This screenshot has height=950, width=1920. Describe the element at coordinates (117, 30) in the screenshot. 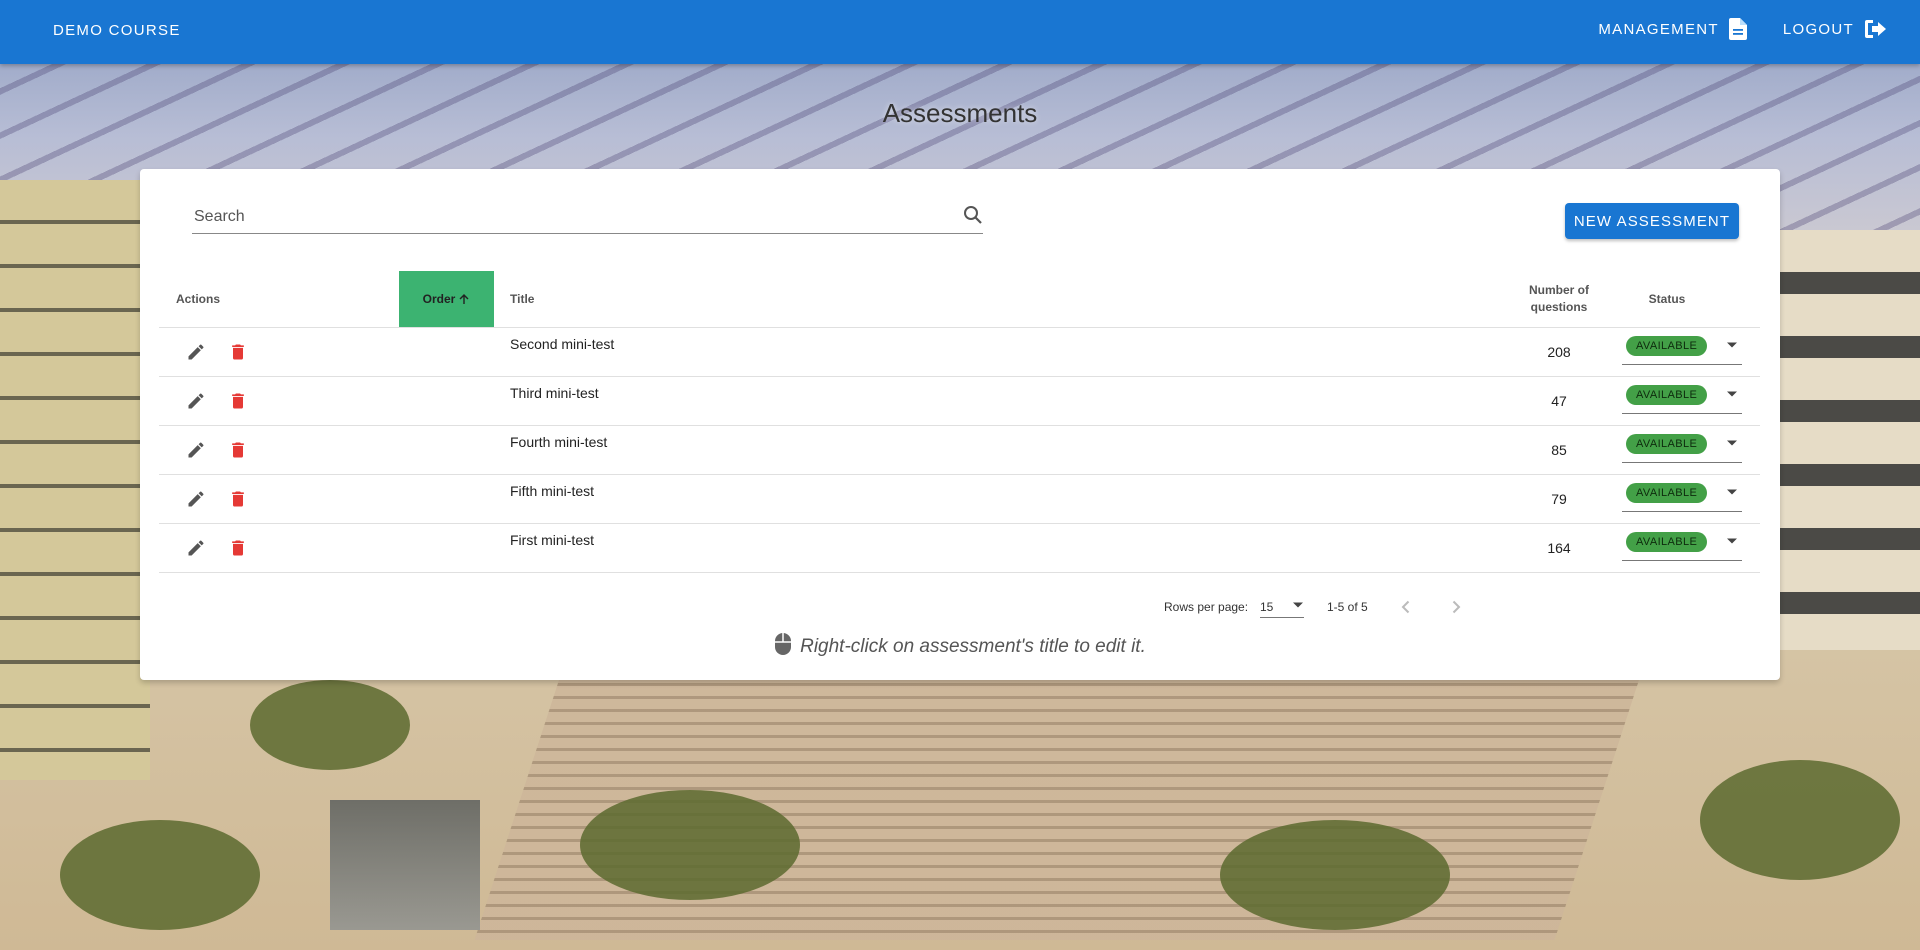

I see `course-name: DEMO COURSE` at that location.